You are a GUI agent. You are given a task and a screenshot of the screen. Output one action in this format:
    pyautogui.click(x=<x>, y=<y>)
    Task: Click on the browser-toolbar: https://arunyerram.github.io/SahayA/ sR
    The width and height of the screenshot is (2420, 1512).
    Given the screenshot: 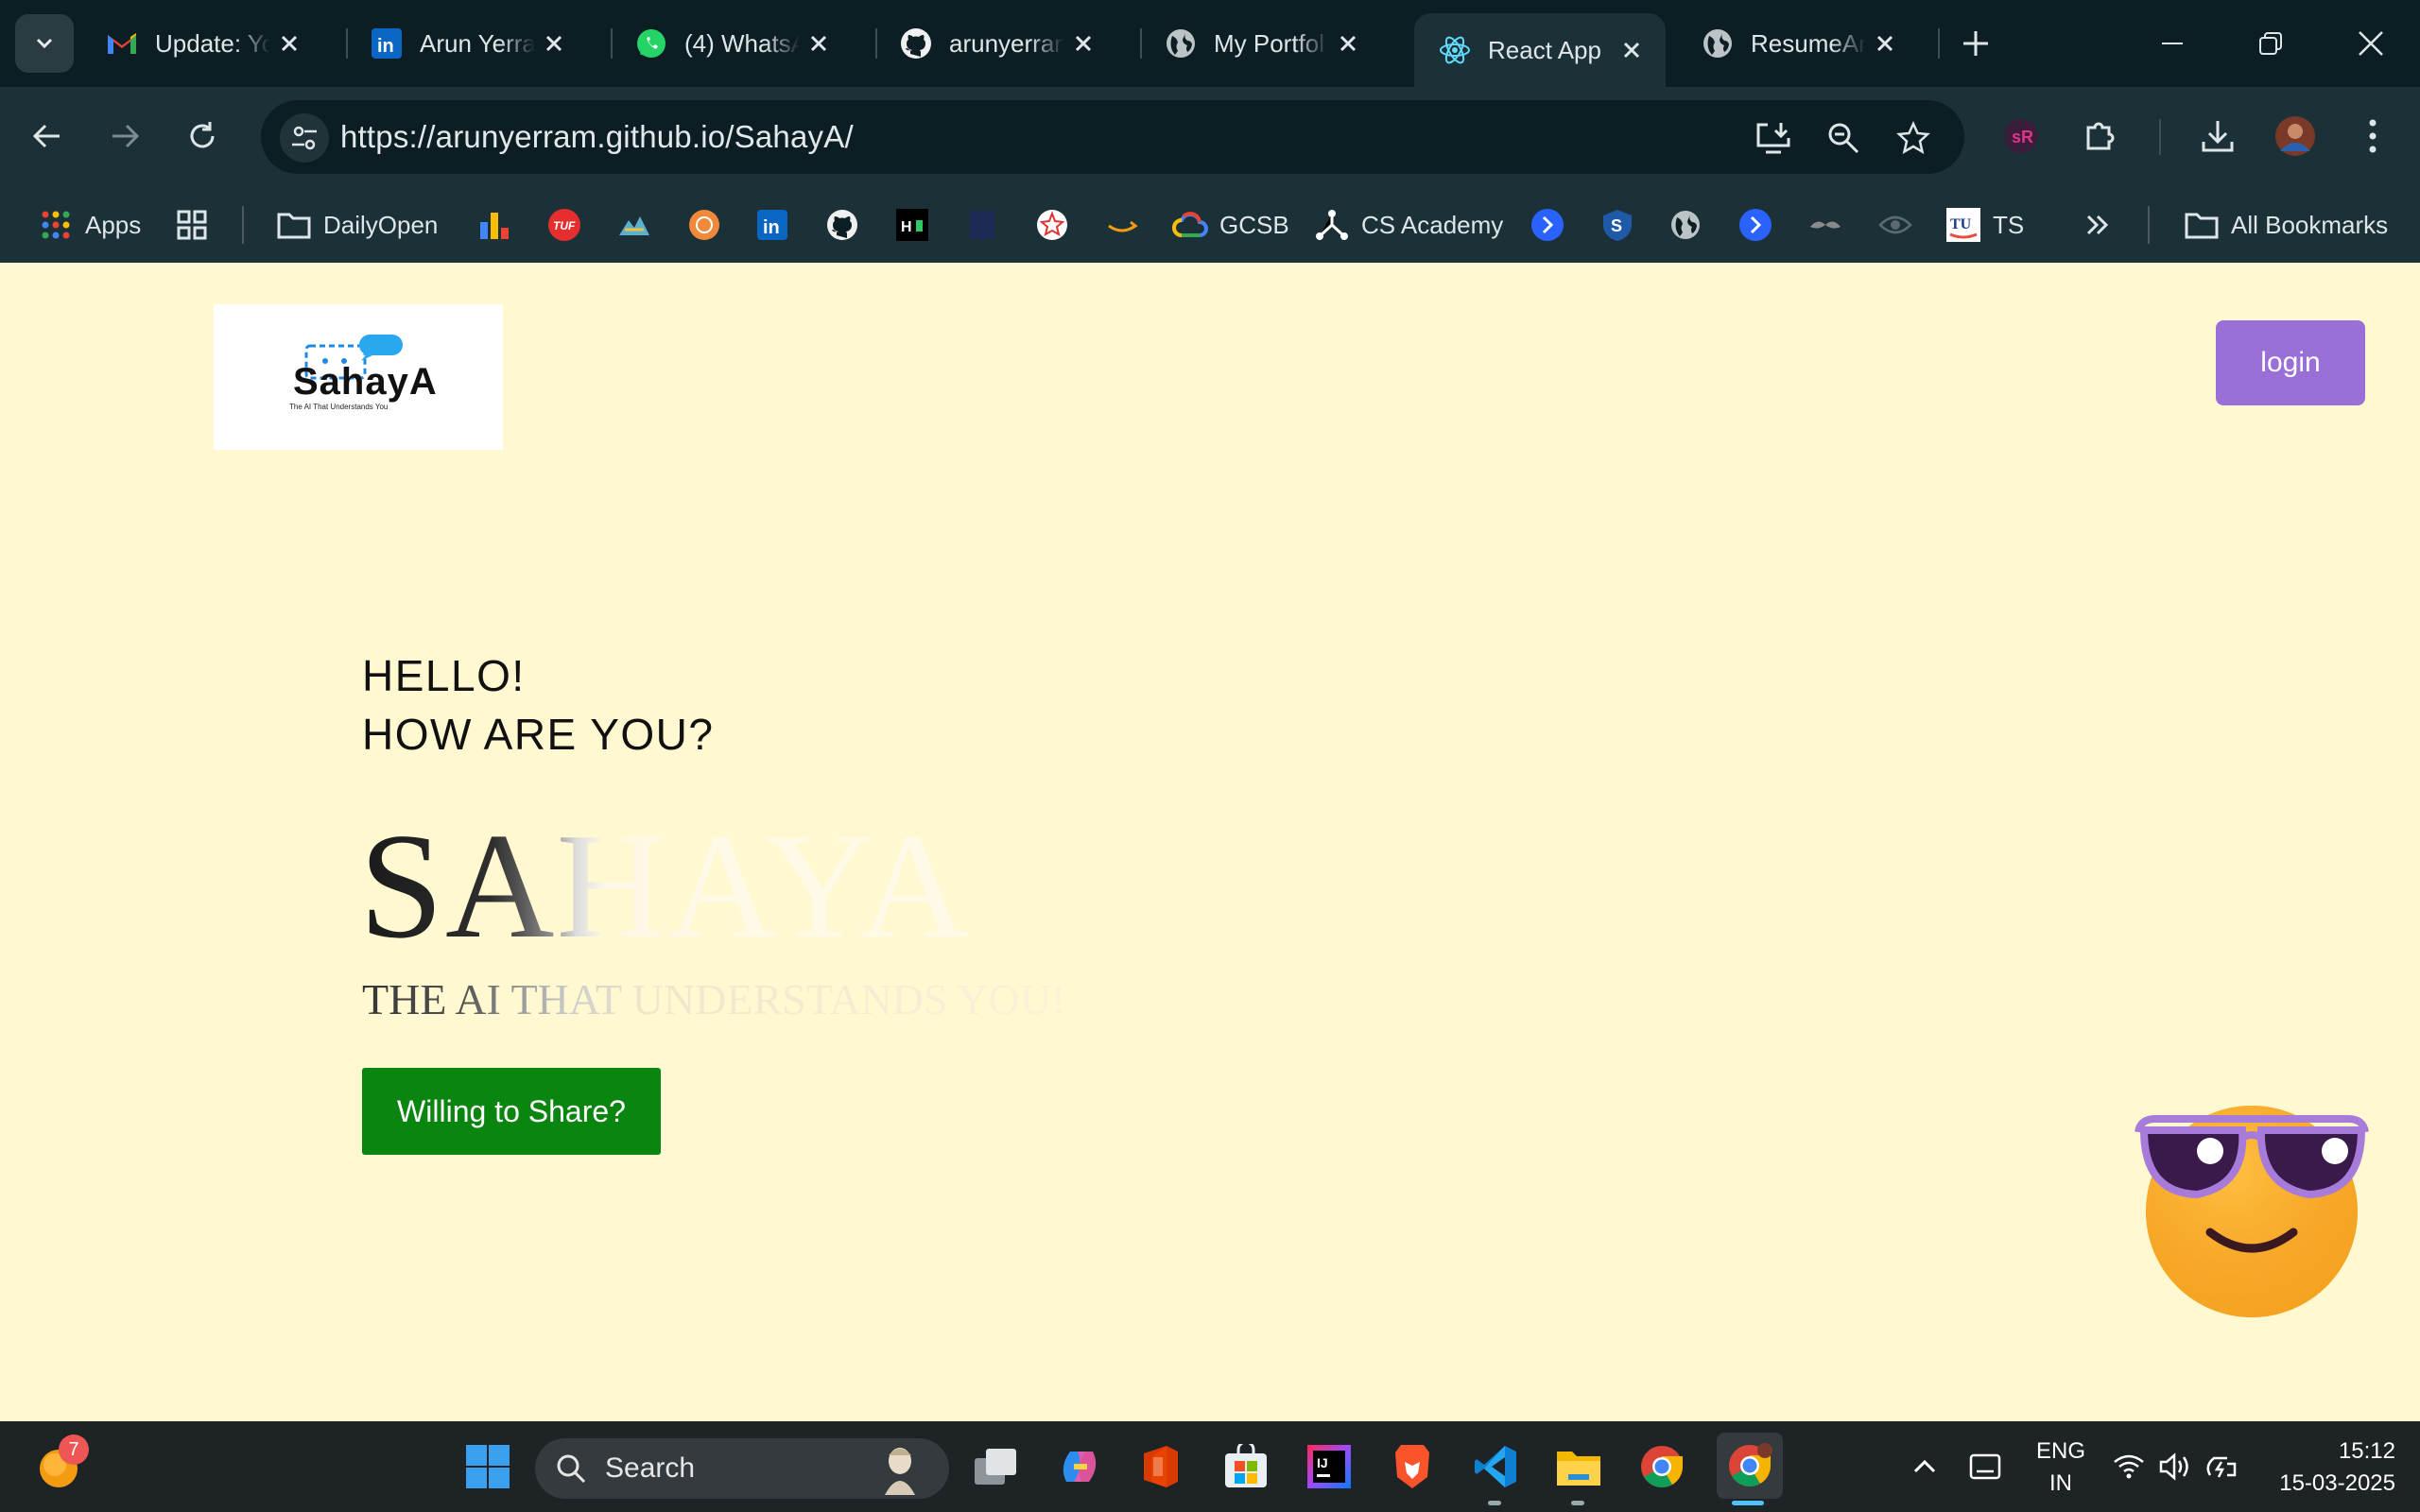 What is the action you would take?
    pyautogui.click(x=1210, y=137)
    